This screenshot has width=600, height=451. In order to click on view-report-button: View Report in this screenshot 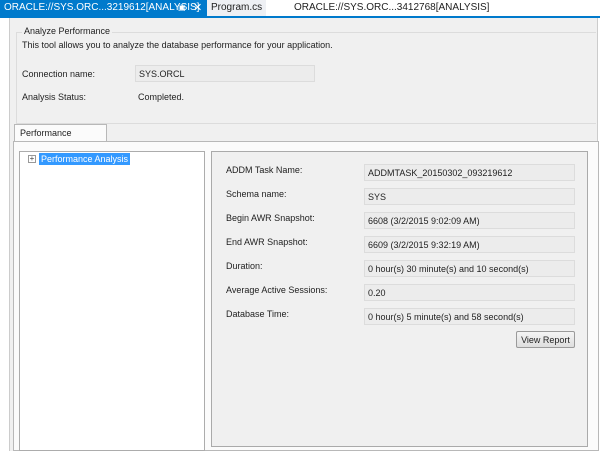, I will do `click(545, 339)`.